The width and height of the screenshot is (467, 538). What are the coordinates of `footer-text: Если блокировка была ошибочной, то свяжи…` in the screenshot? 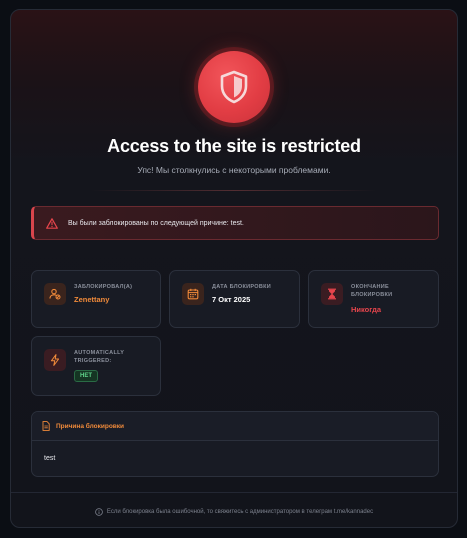 It's located at (240, 511).